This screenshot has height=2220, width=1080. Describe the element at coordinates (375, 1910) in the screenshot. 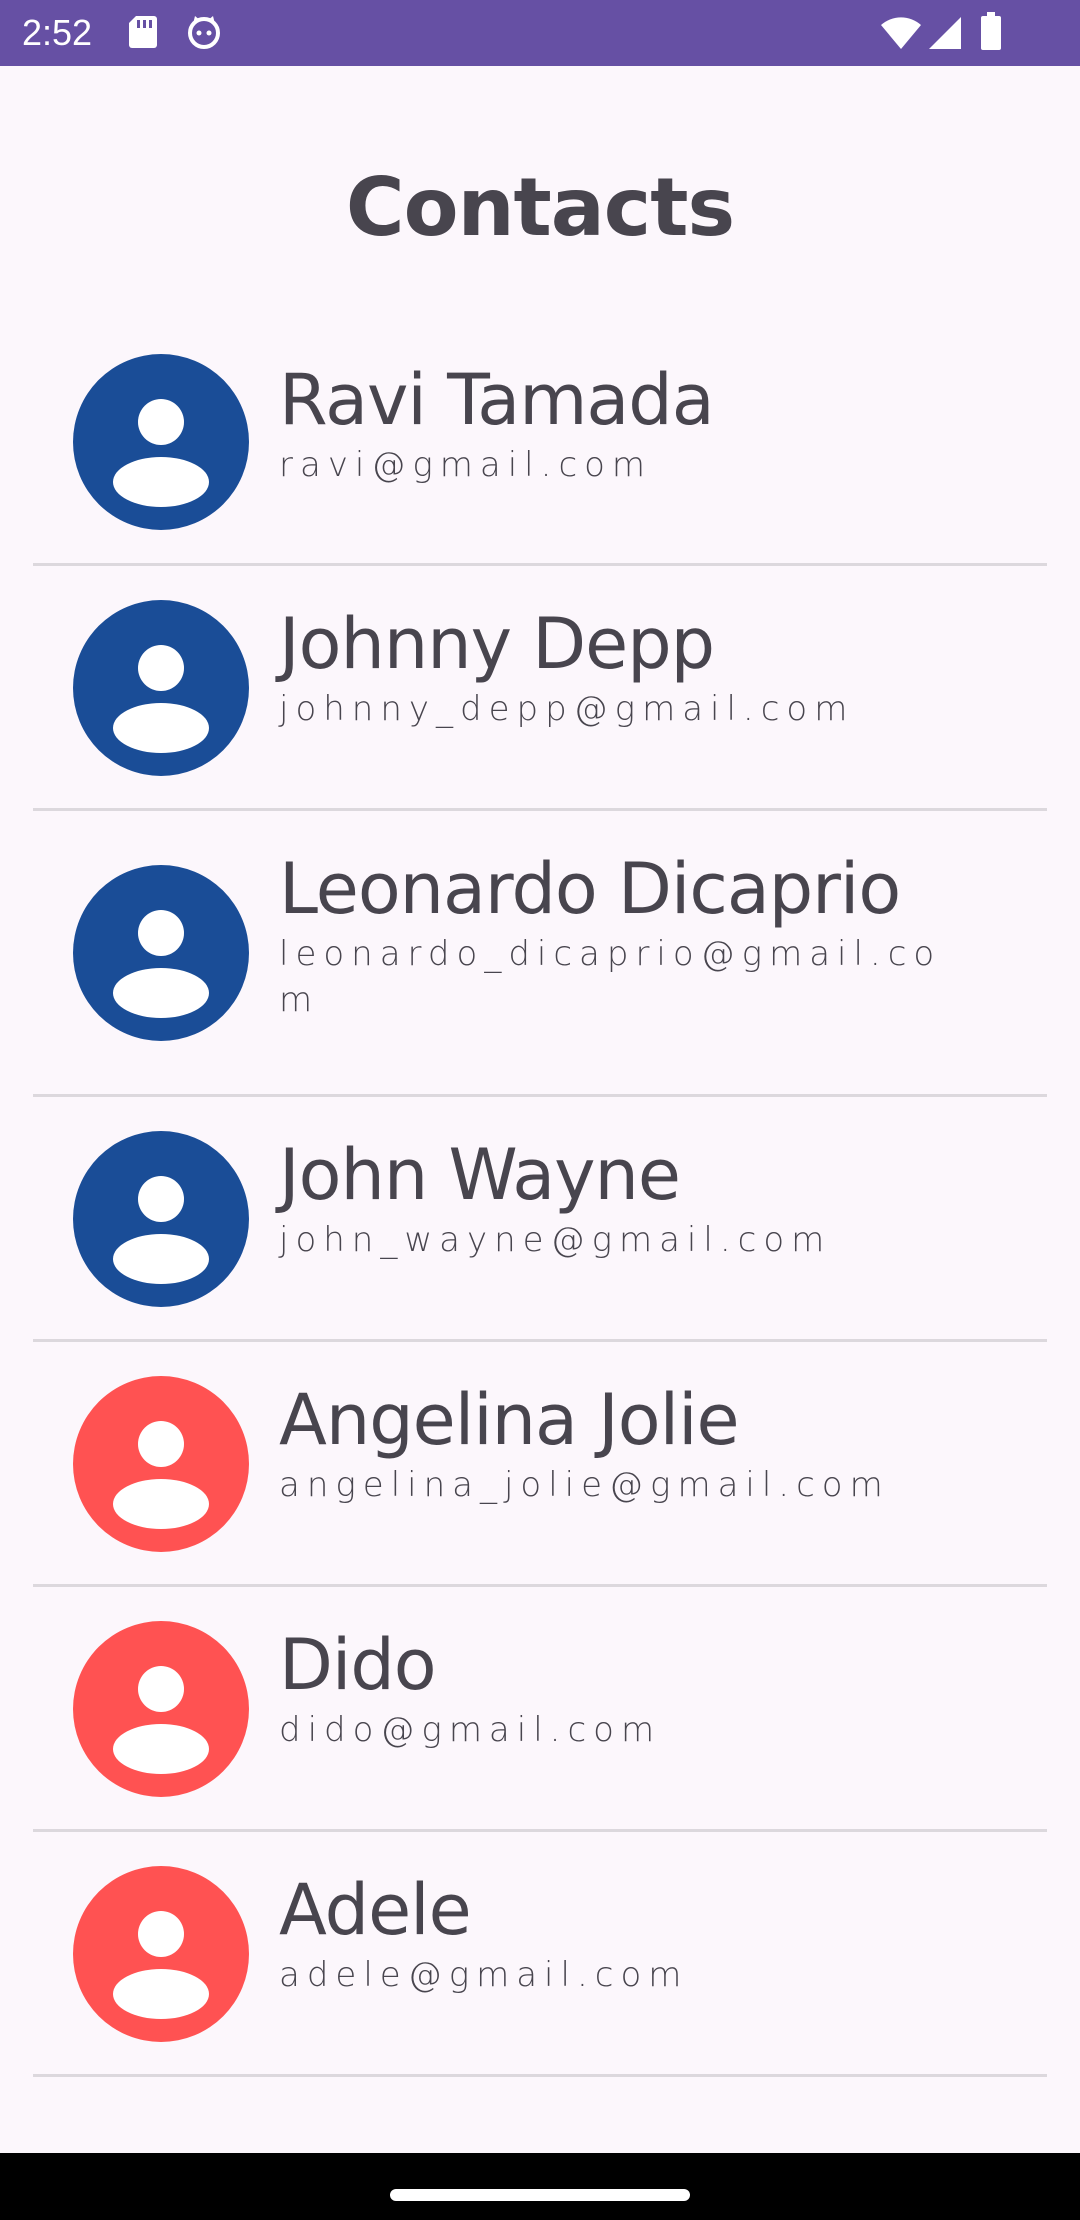

I see `contact-name: Adele` at that location.